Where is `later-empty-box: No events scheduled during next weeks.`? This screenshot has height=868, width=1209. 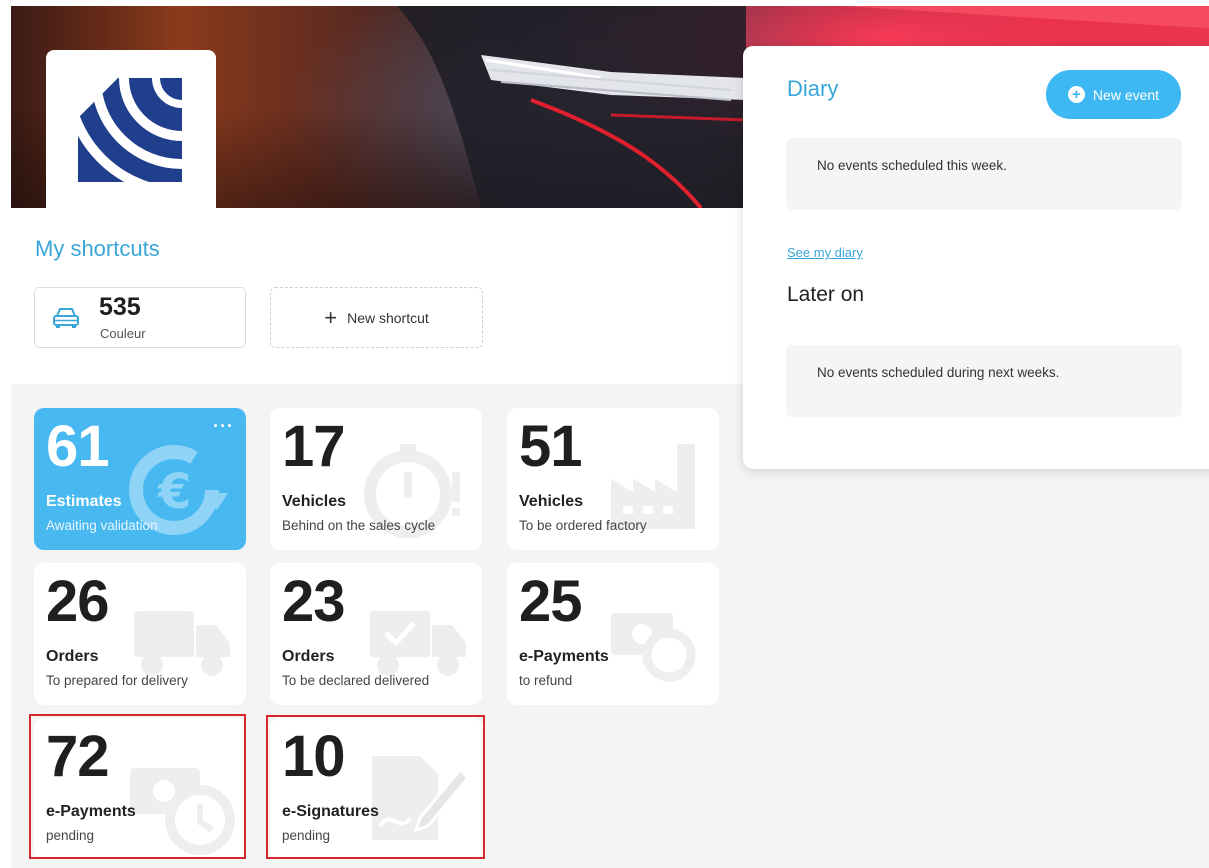 later-empty-box: No events scheduled during next weeks. is located at coordinates (984, 381).